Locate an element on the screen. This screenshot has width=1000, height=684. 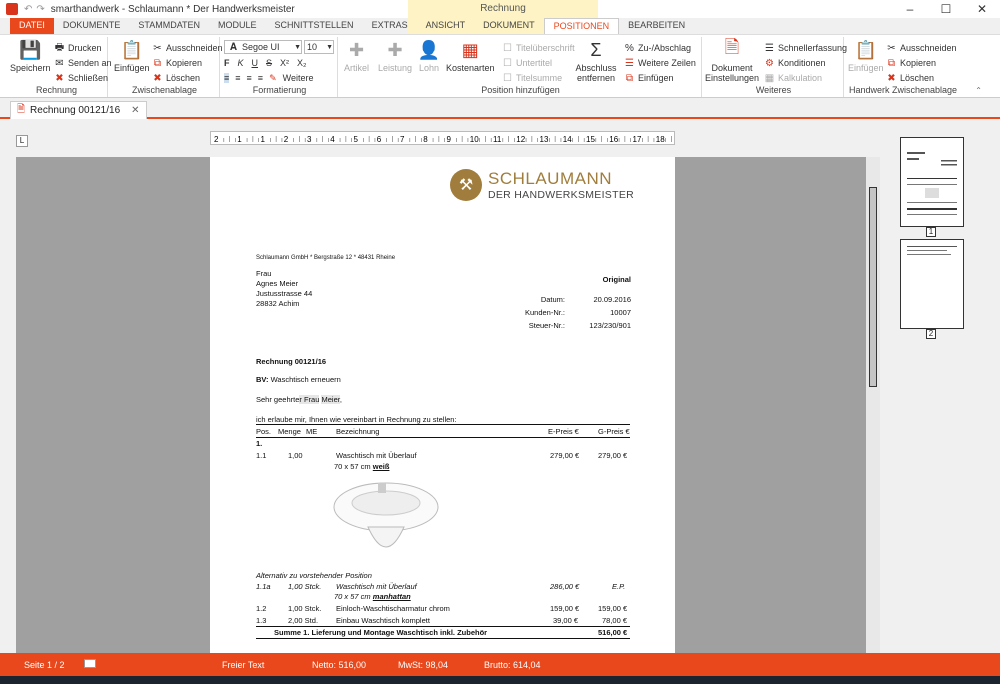
remove-closure-button: Σ Abschluss entfernen is located at coordinates (595, 61).